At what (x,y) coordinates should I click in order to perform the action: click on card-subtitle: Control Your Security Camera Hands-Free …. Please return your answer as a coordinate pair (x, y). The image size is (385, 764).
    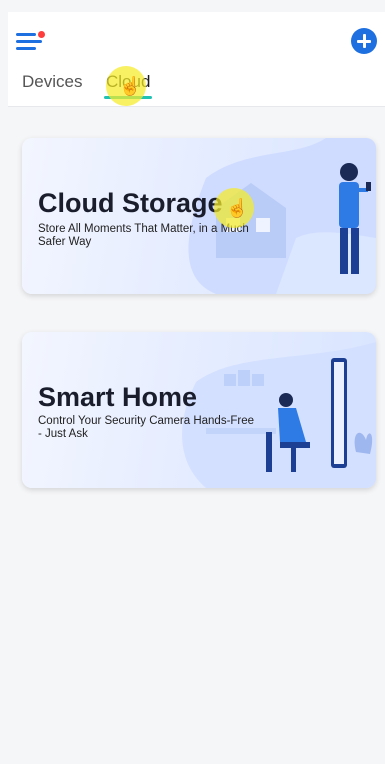
    Looking at the image, I should click on (146, 427).